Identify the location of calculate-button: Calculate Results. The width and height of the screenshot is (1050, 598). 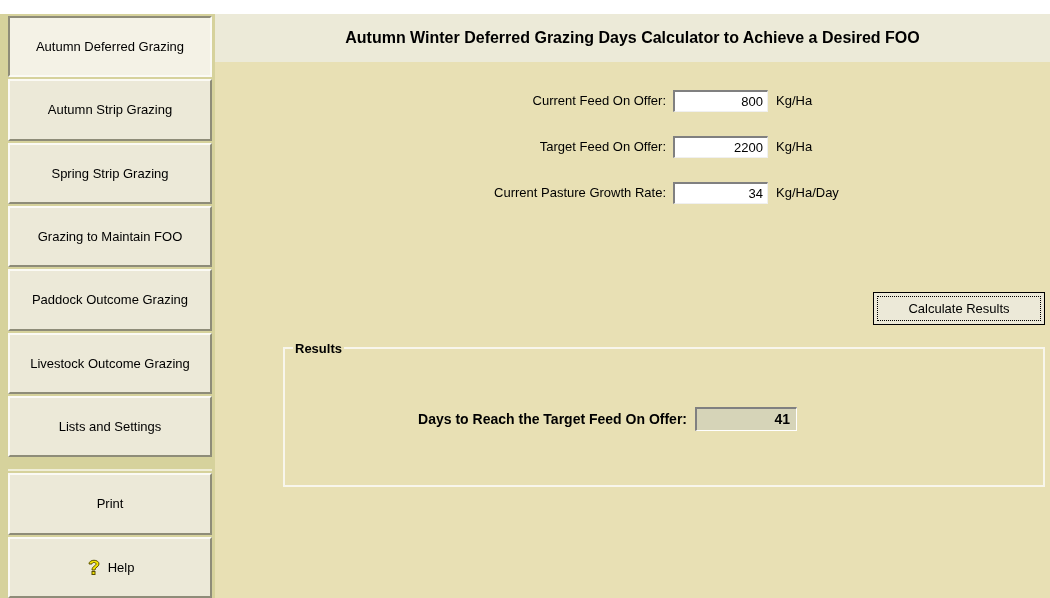
(959, 308).